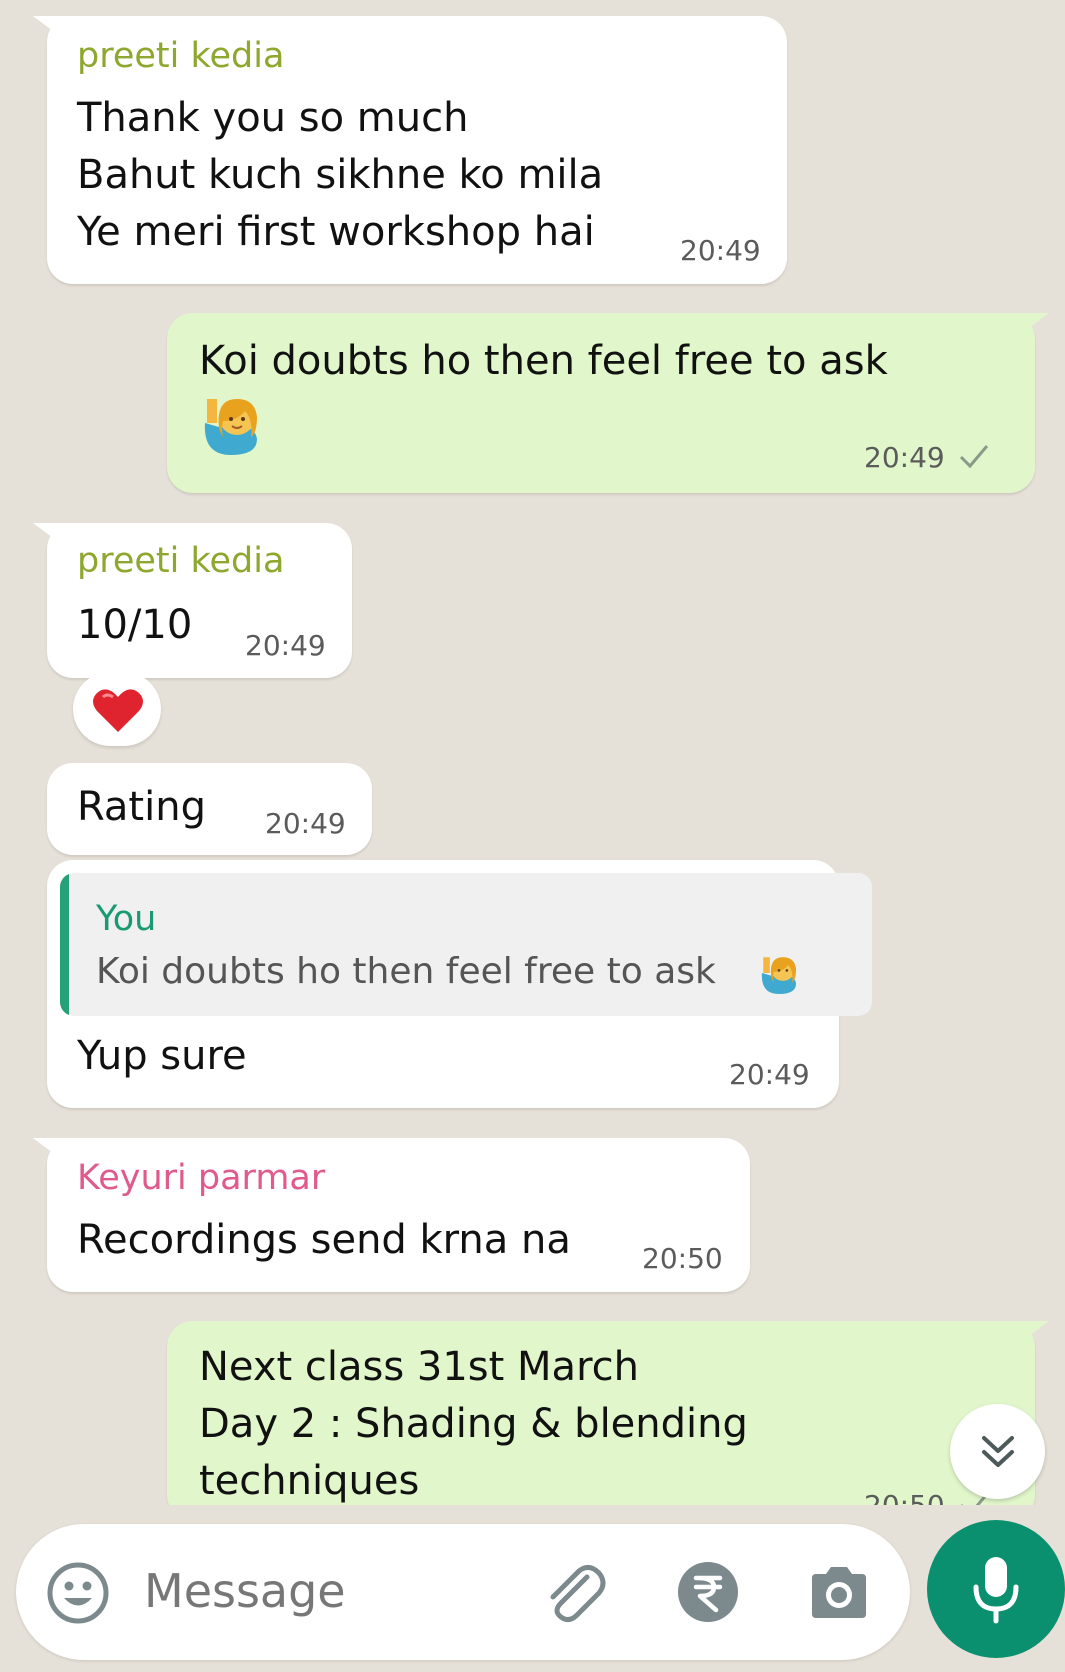 This screenshot has height=1672, width=1065. Describe the element at coordinates (336, 232) in the screenshot. I see `message-line: Ye meri first workshop hai` at that location.